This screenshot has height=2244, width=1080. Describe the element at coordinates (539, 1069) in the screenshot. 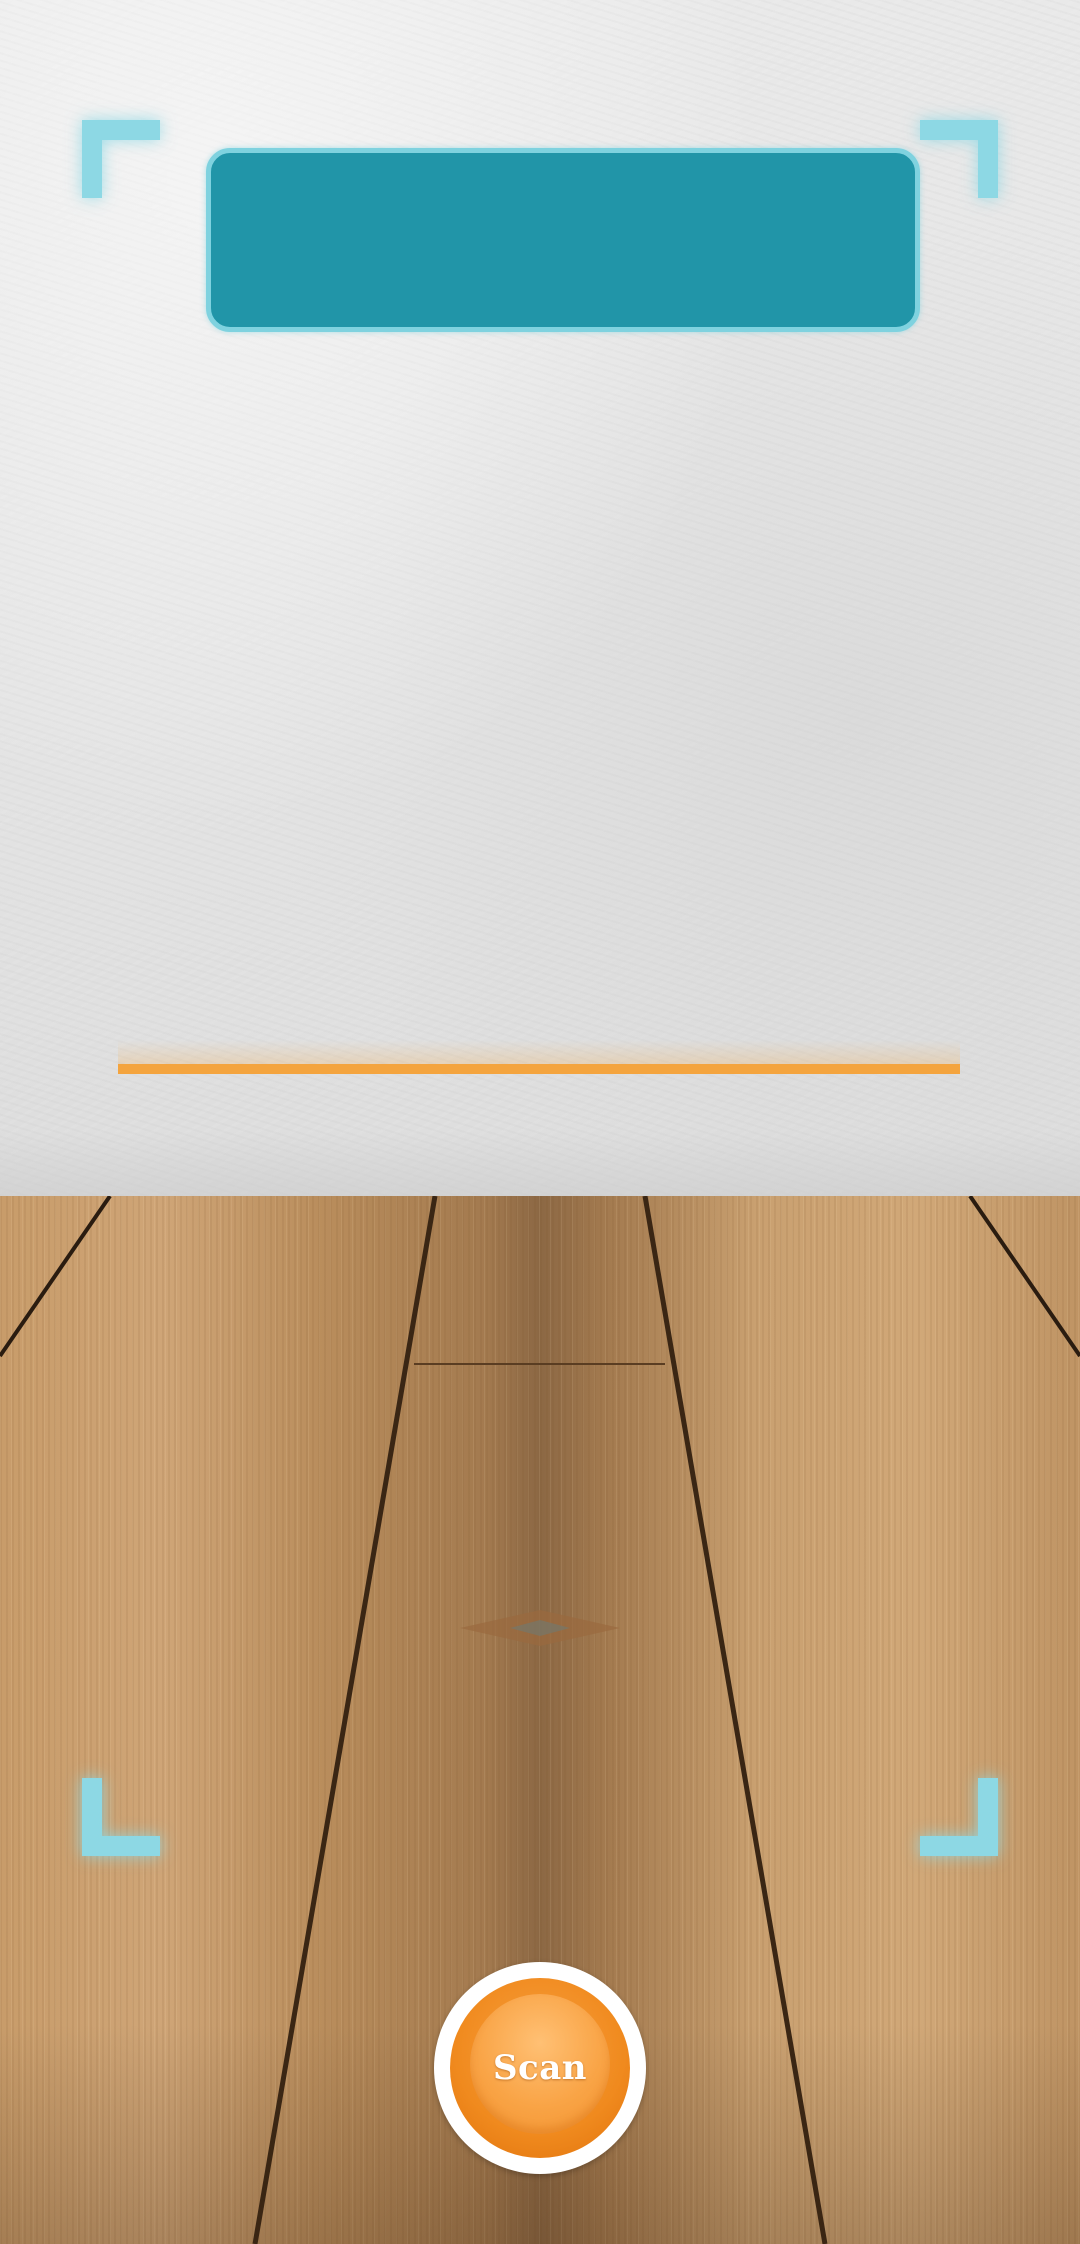

I see `scan-line` at that location.